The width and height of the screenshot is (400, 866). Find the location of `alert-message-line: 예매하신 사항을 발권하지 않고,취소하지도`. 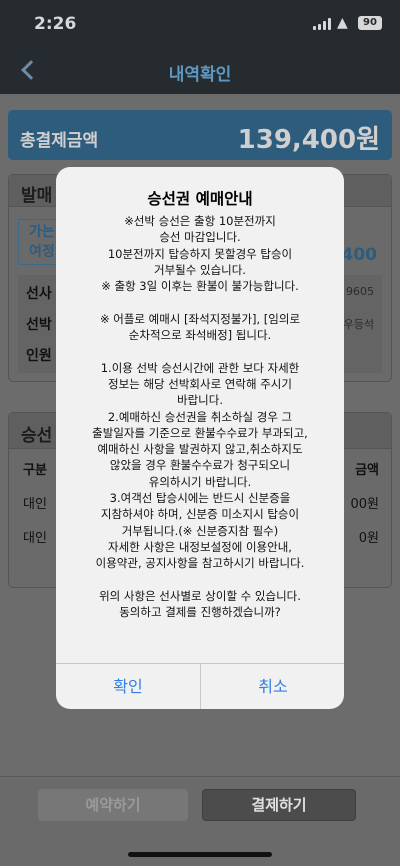

alert-message-line: 예매하신 사항을 발권하지 않고,취소하지도 is located at coordinates (200, 449).